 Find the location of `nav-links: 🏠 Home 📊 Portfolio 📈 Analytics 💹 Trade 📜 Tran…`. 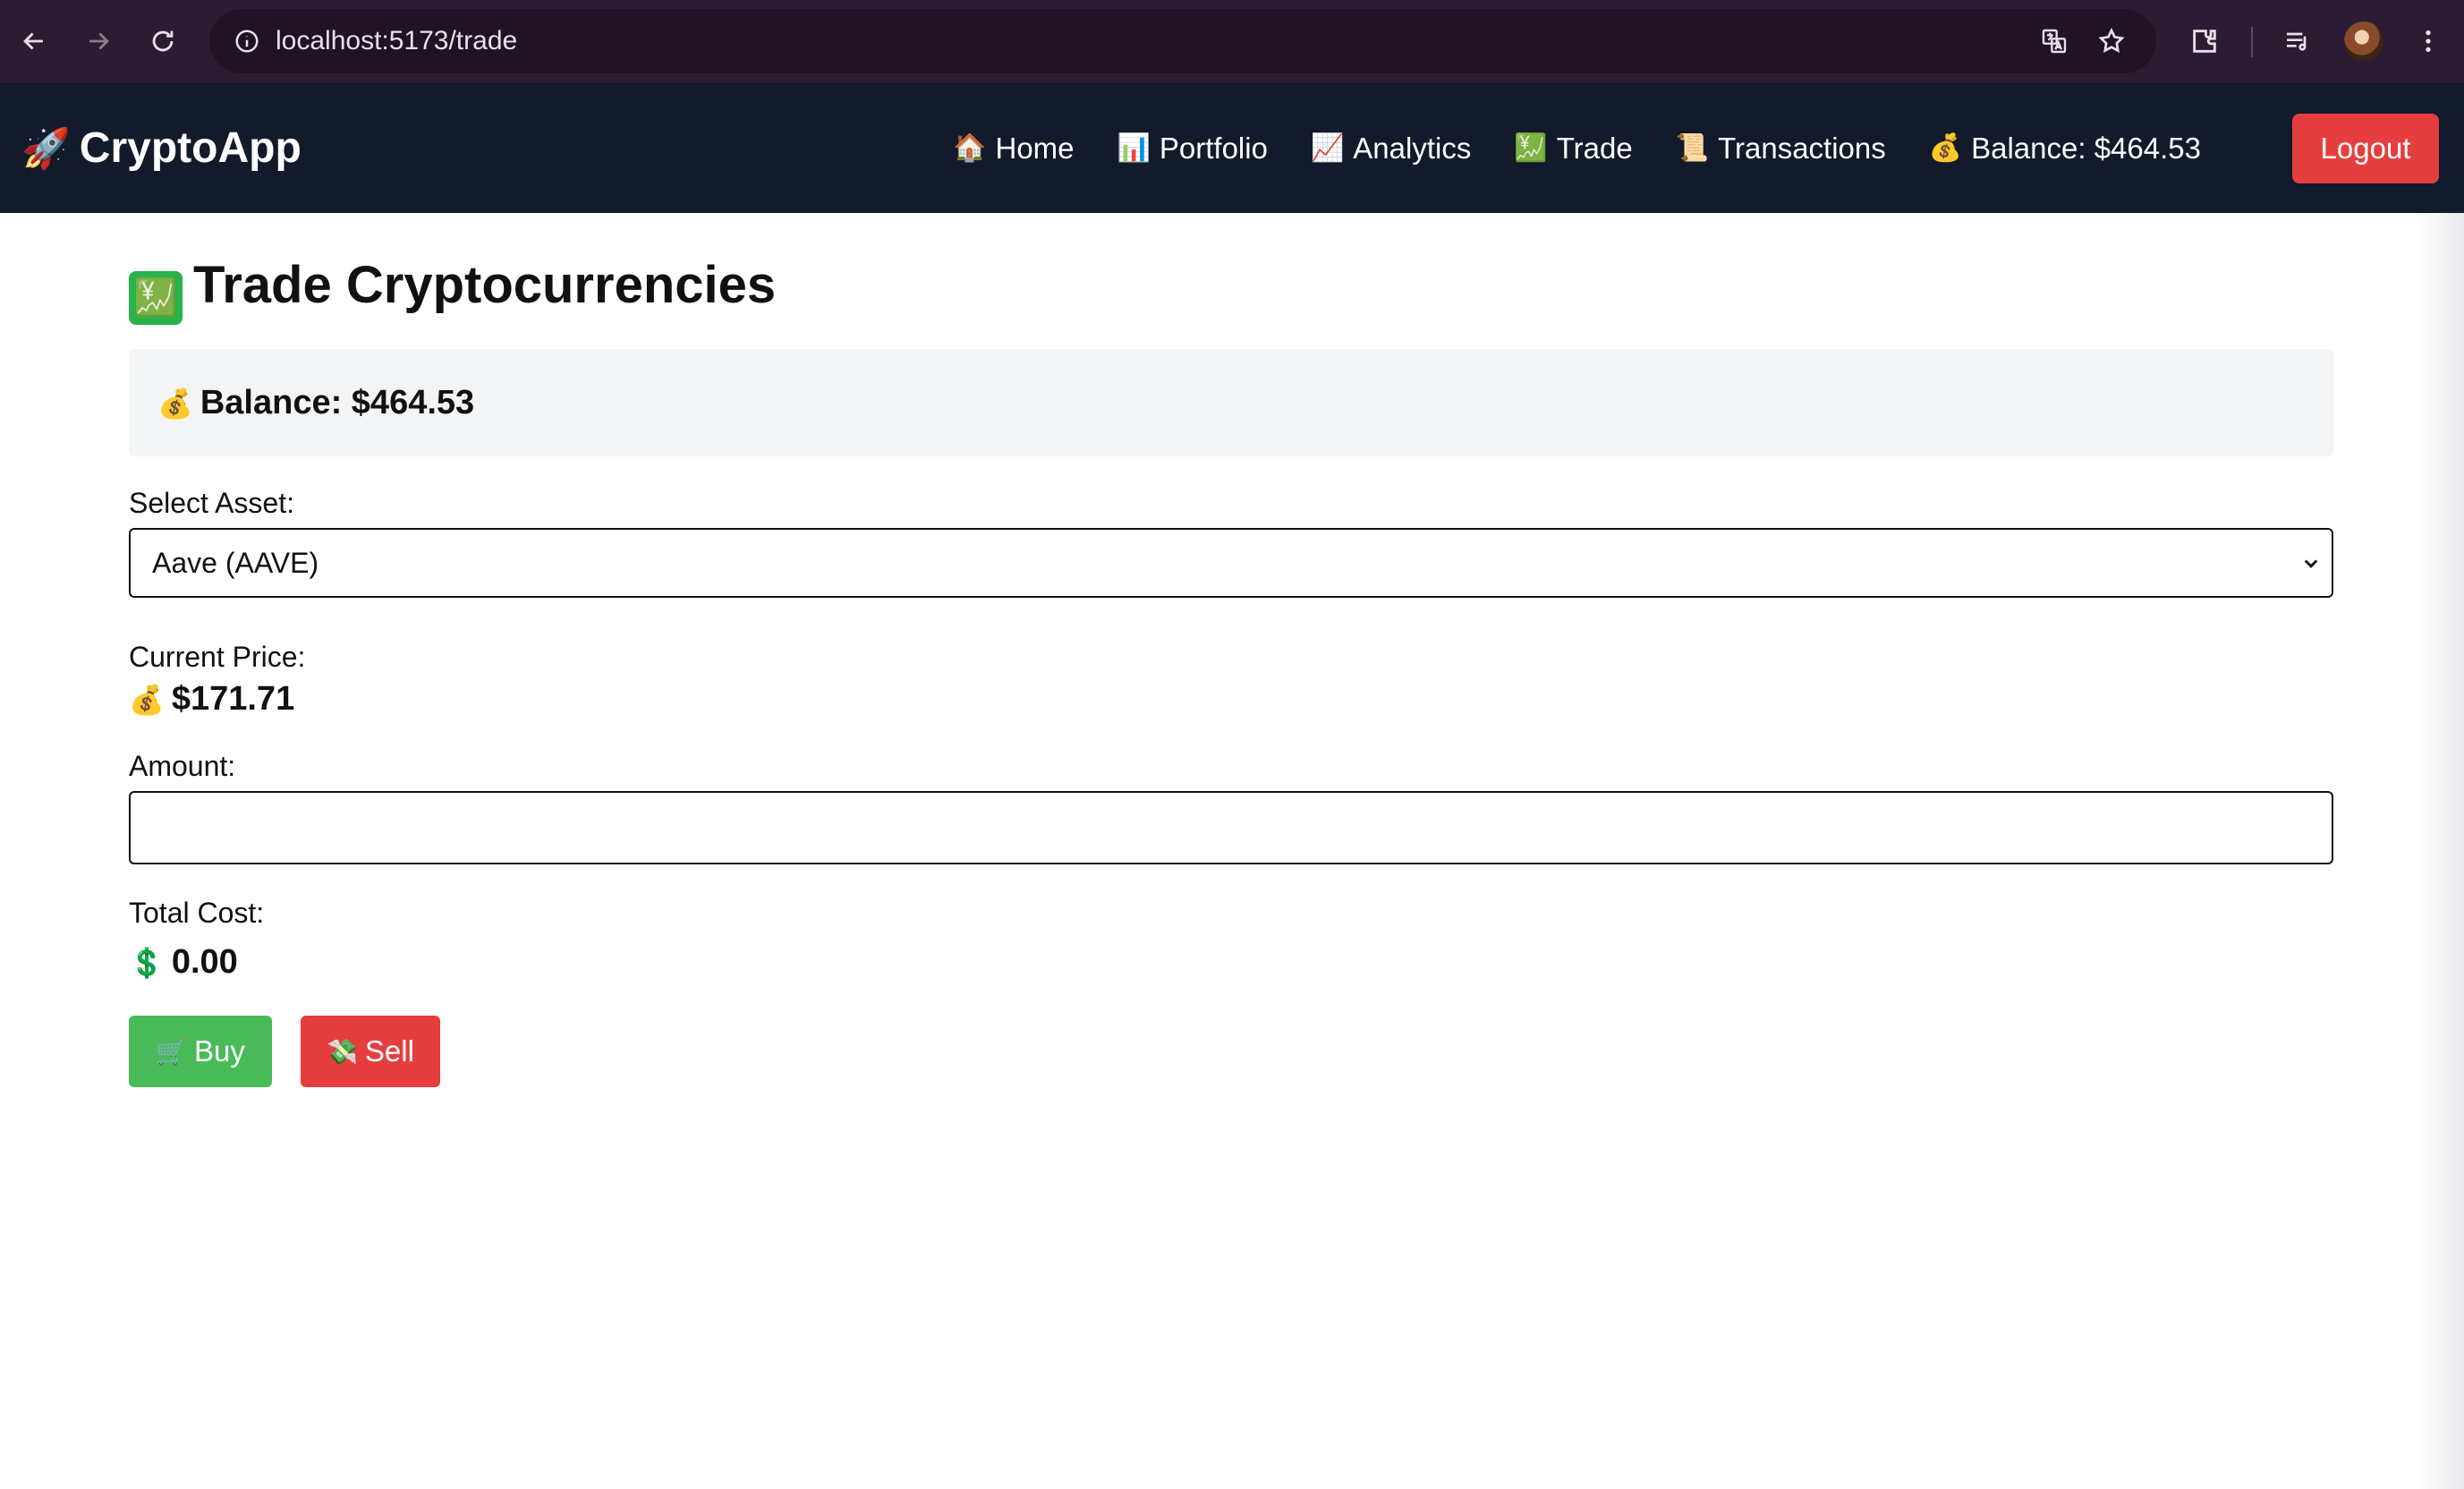

nav-links: 🏠 Home 📊 Portfolio 📈 Analytics 💹 Trade 📜 Tran… is located at coordinates (1577, 148).